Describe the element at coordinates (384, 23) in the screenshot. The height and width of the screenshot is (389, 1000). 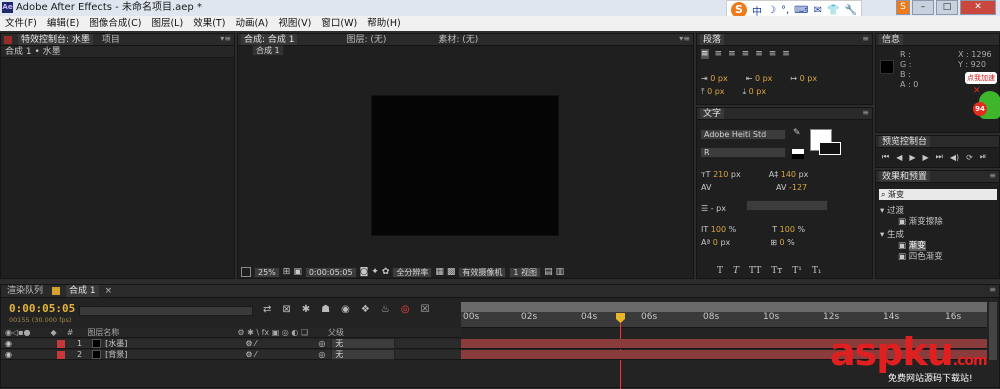
I see `menu-help: 帮助(H)` at that location.